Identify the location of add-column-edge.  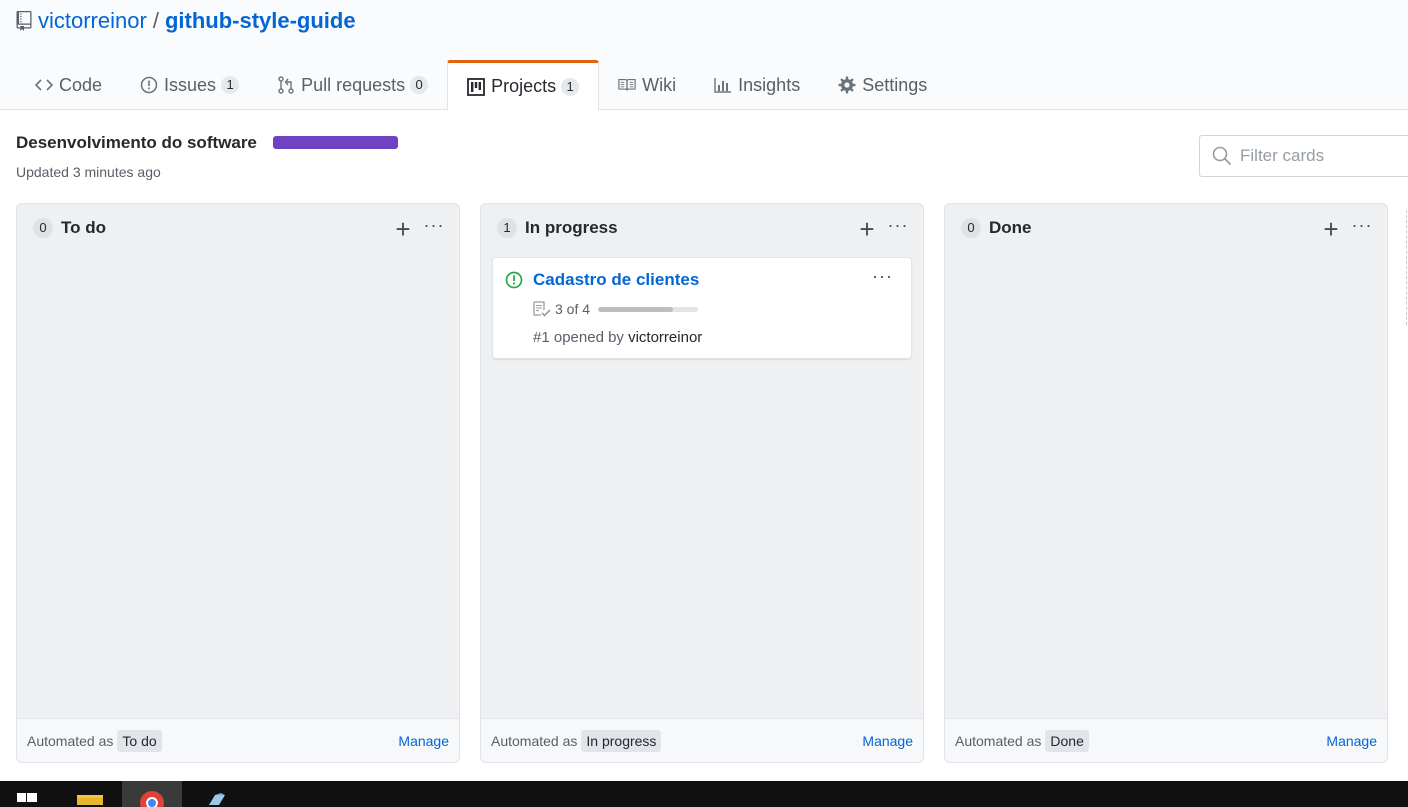
(1406, 267).